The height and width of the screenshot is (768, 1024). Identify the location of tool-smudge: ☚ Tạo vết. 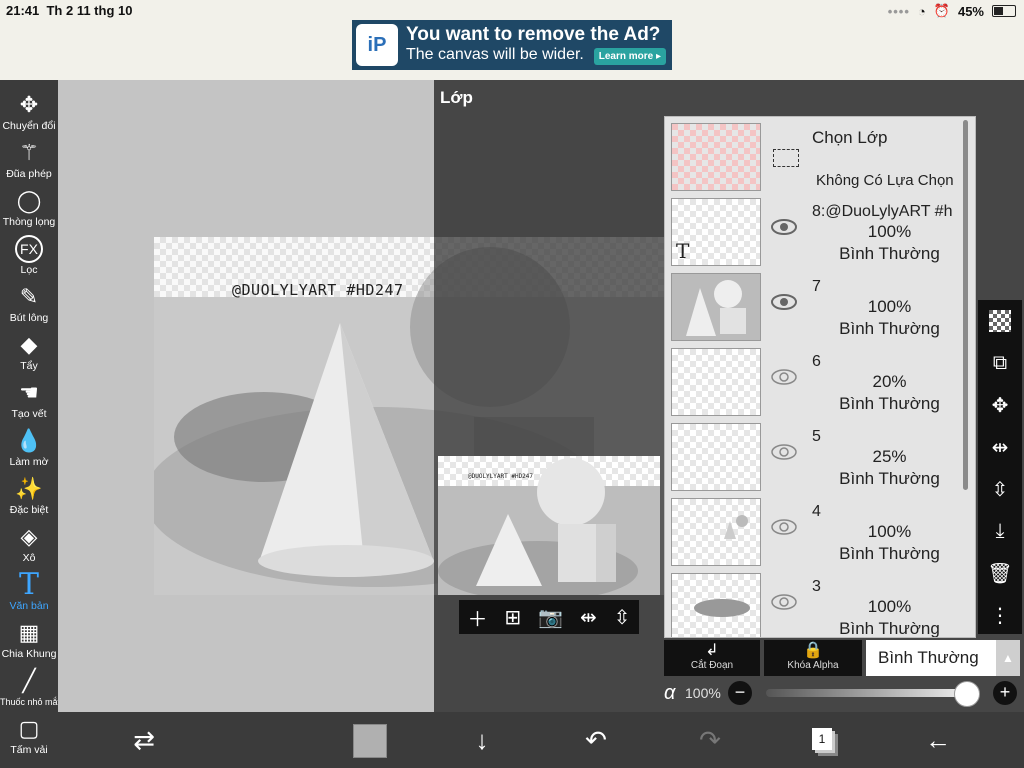
(29, 402).